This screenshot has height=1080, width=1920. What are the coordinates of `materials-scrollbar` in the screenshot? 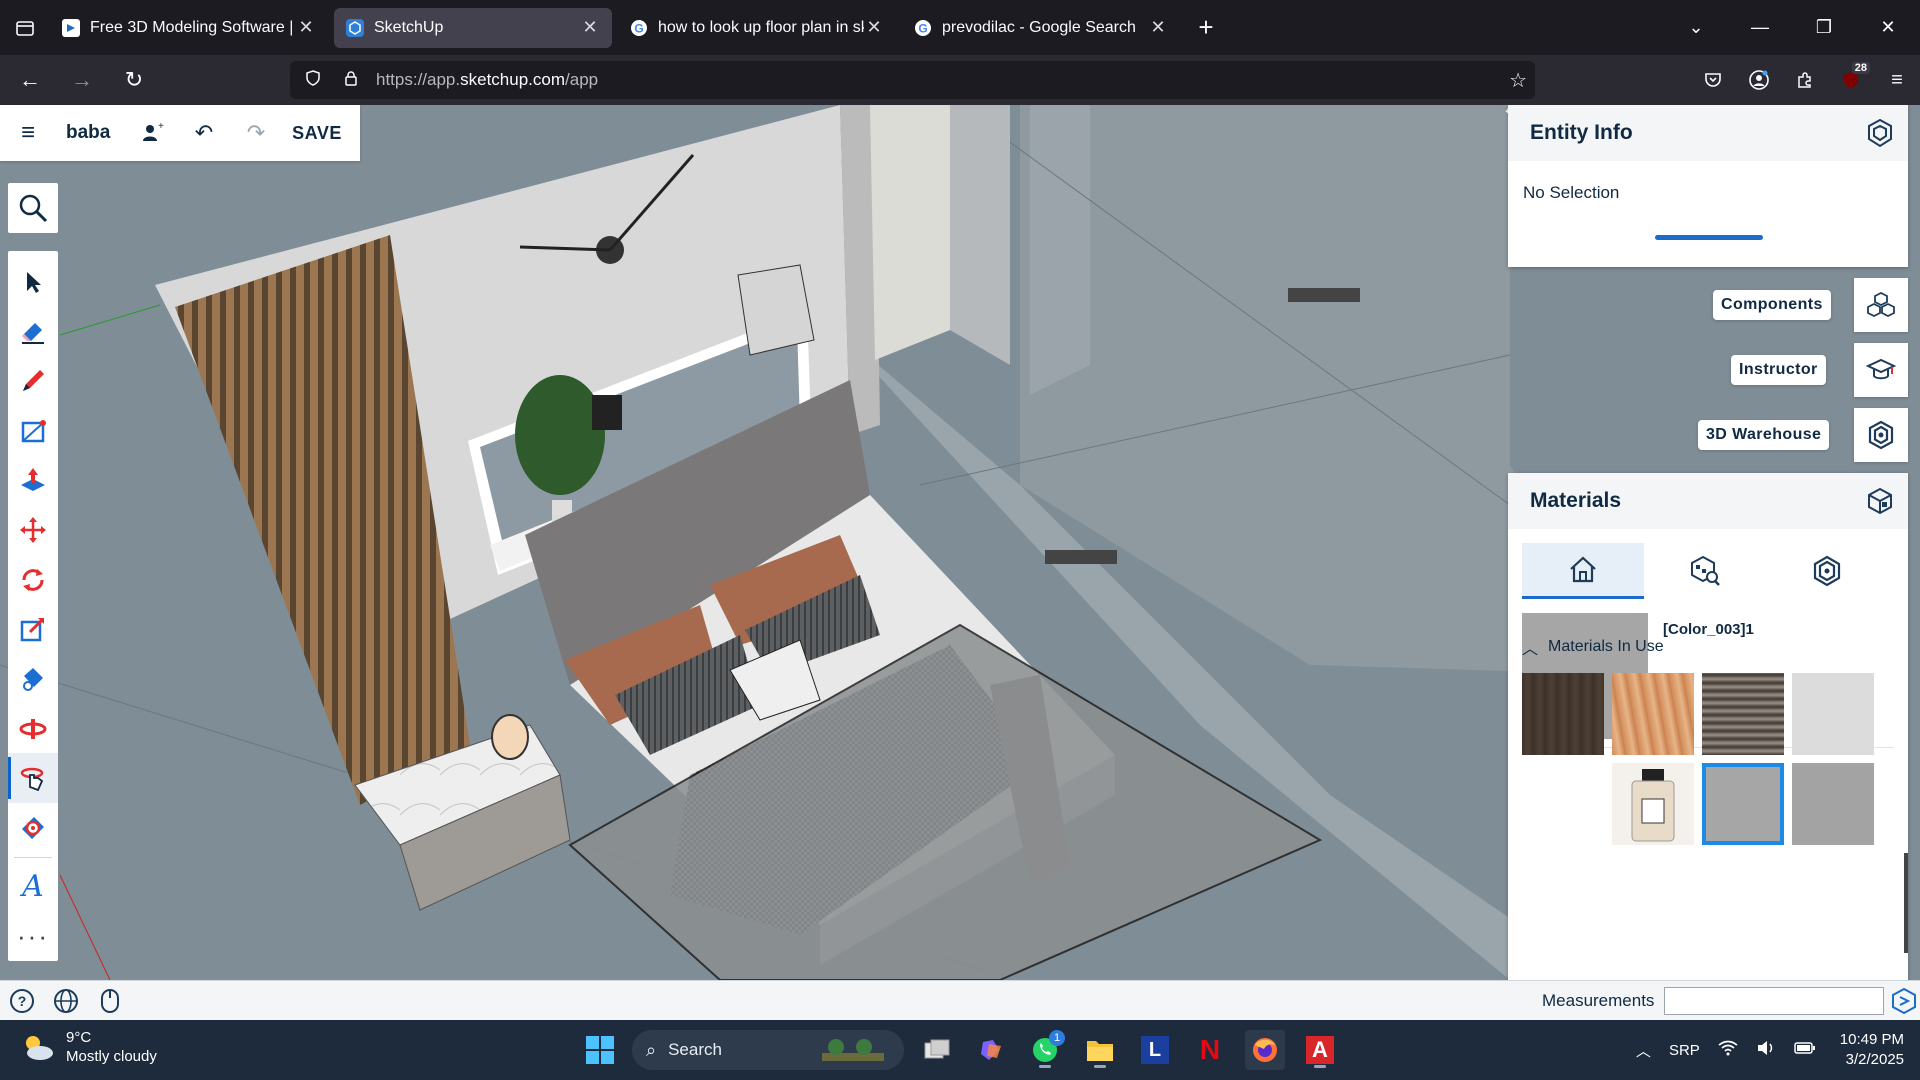 It's located at (1906, 903).